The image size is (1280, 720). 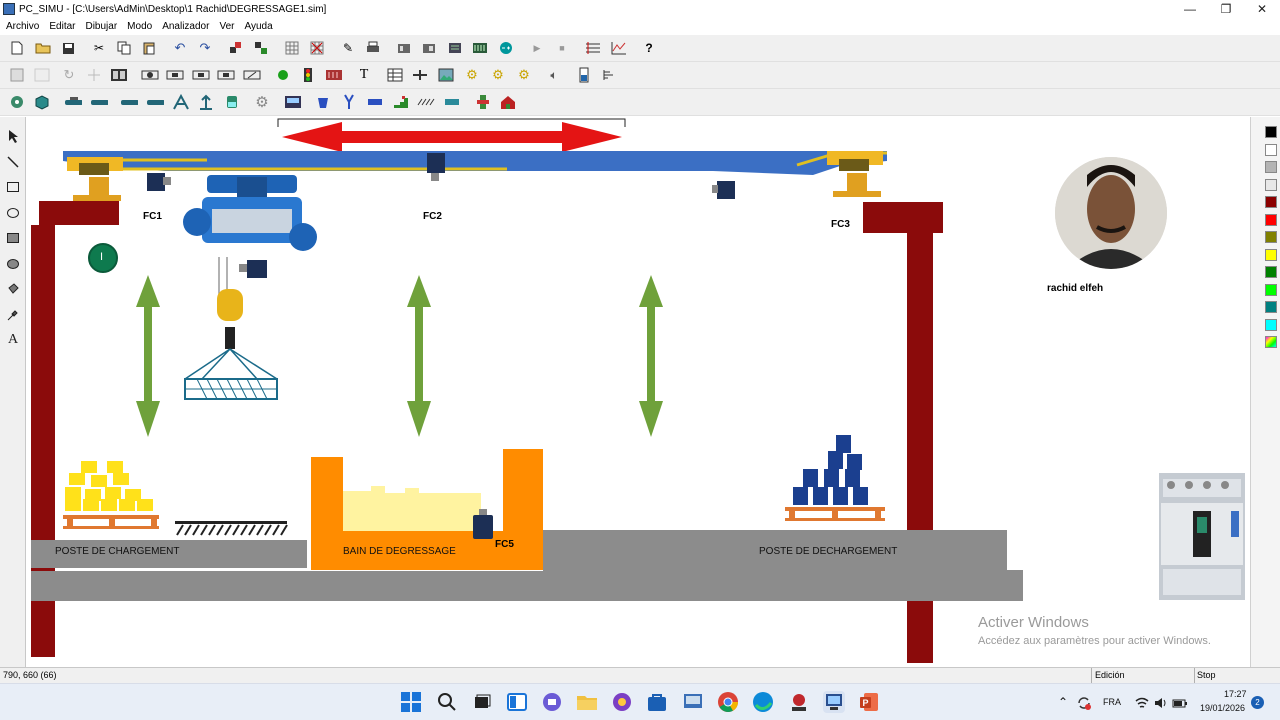 I want to click on crosshair-icon, so click(x=94, y=75).